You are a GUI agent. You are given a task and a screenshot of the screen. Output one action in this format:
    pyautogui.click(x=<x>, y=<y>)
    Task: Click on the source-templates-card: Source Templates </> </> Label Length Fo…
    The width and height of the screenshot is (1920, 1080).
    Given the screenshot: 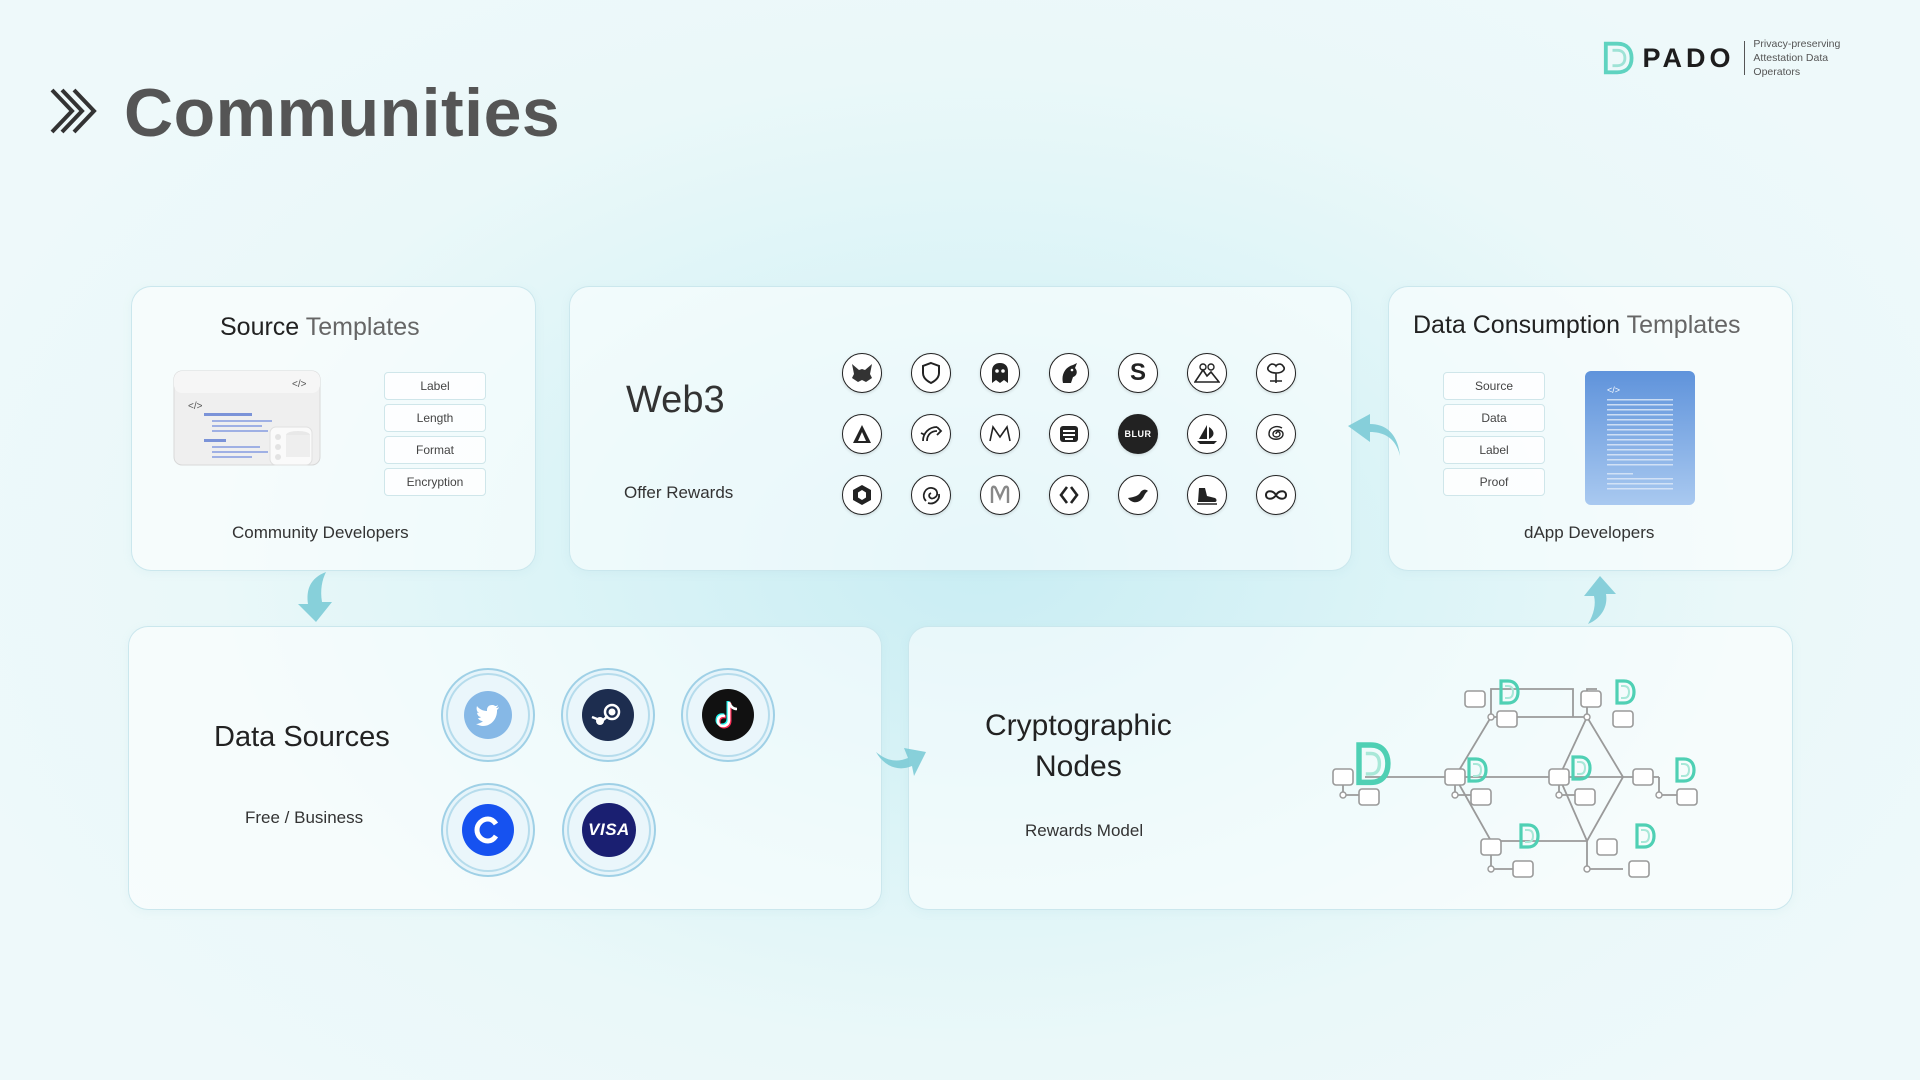 What is the action you would take?
    pyautogui.click(x=333, y=428)
    